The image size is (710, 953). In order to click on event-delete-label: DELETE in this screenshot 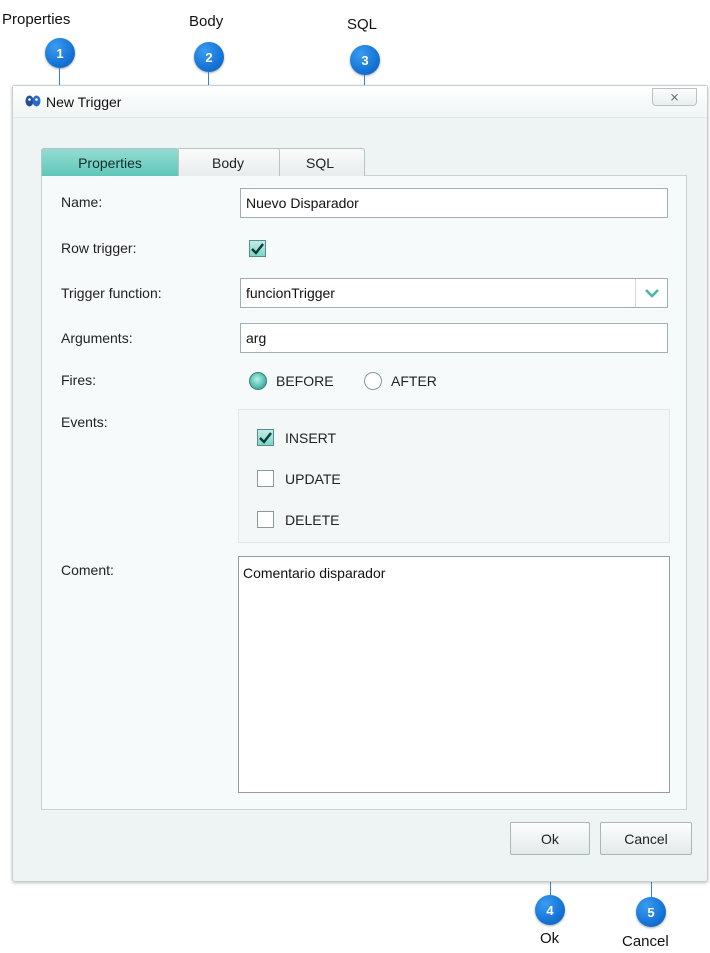, I will do `click(312, 520)`.